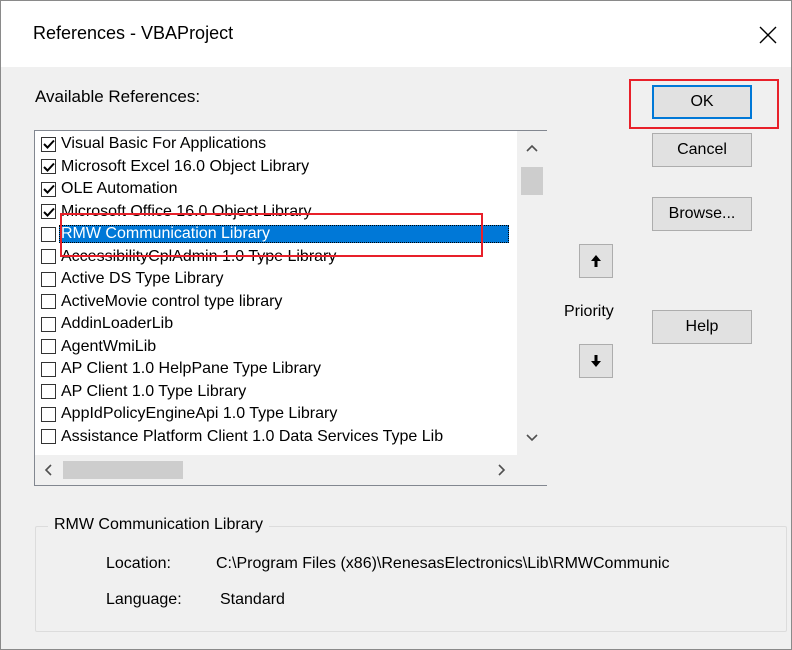  I want to click on reference-label: AP Client 1.0 HelpPane Type Library, so click(191, 368).